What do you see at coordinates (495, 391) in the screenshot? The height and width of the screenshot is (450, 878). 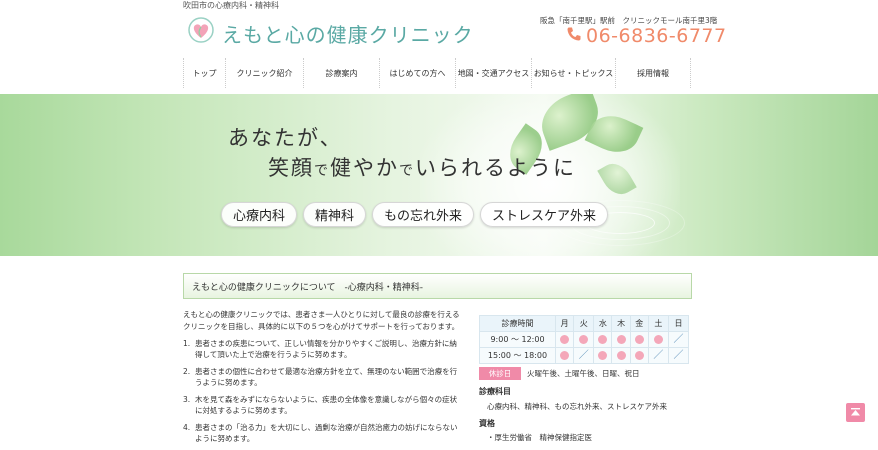 I see `departments-heading: 診療科目` at bounding box center [495, 391].